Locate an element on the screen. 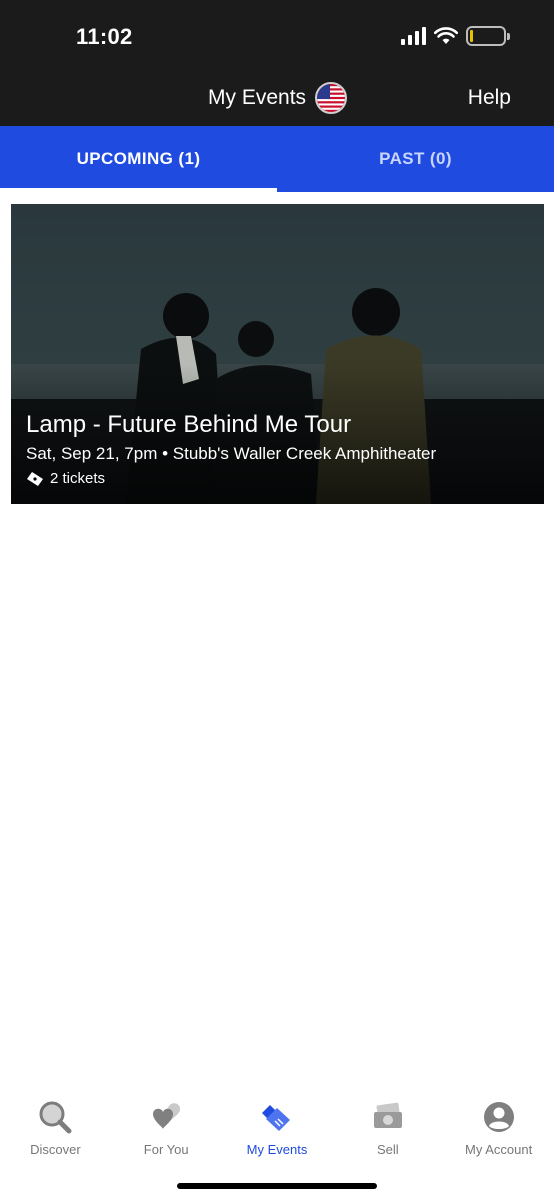 This screenshot has width=554, height=1200. nav-my-account: My Account is located at coordinates (498, 1130).